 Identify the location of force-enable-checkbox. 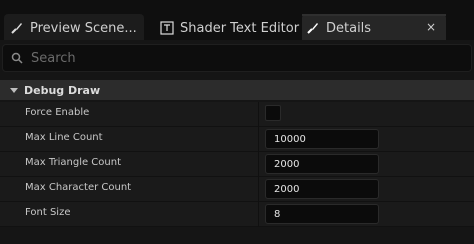
(273, 113).